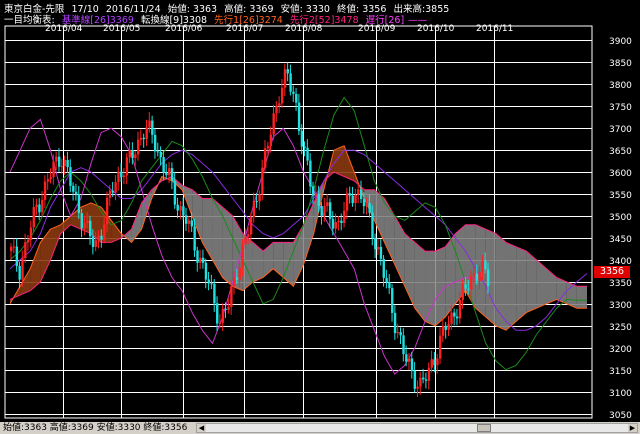  What do you see at coordinates (620, 372) in the screenshot?
I see `y-tick-label: 3150` at bounding box center [620, 372].